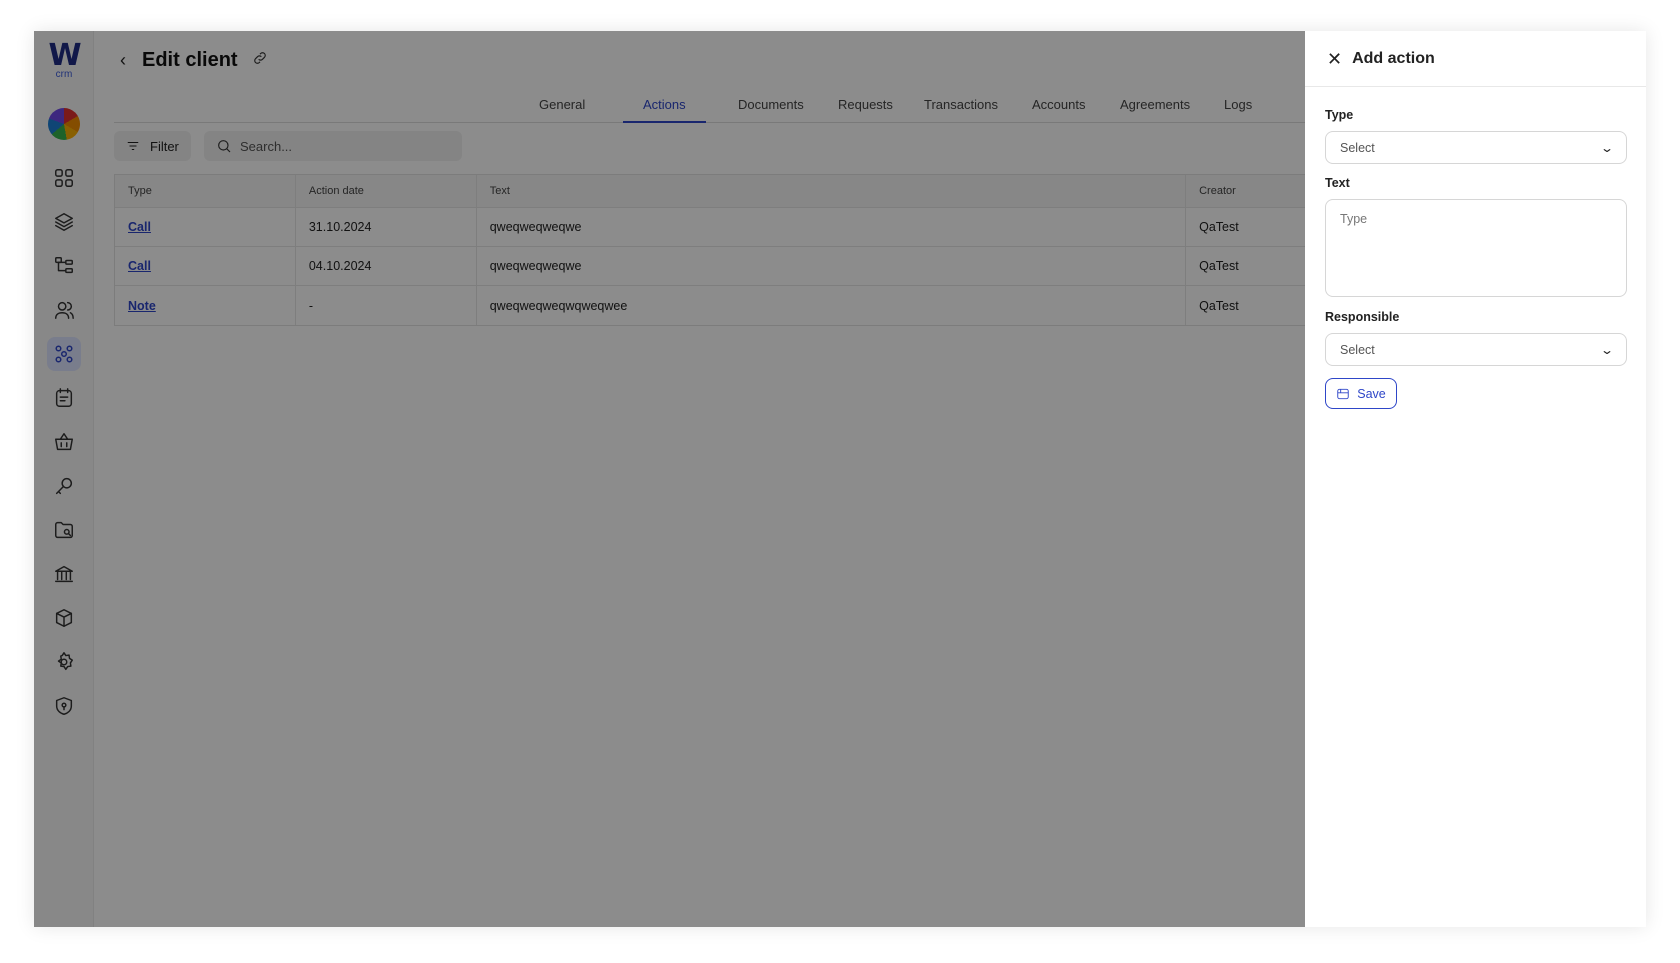 This screenshot has height=963, width=1680. What do you see at coordinates (1476, 349) in the screenshot?
I see `responsible-select: Select ⌄` at bounding box center [1476, 349].